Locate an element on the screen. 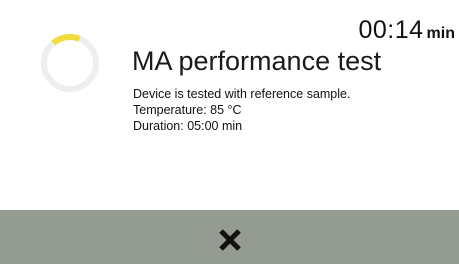 This screenshot has width=459, height=264. page-title: MA performance test is located at coordinates (257, 61).